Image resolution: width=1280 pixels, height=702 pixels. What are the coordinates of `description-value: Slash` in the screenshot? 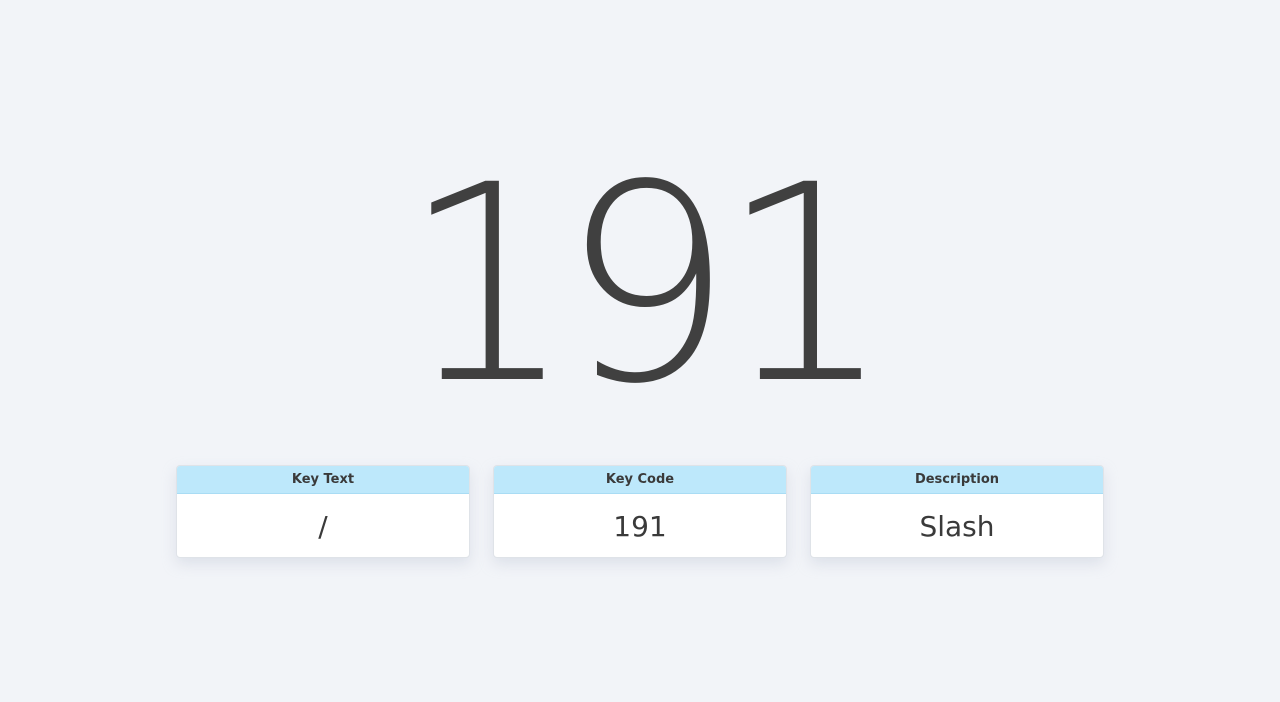 It's located at (957, 526).